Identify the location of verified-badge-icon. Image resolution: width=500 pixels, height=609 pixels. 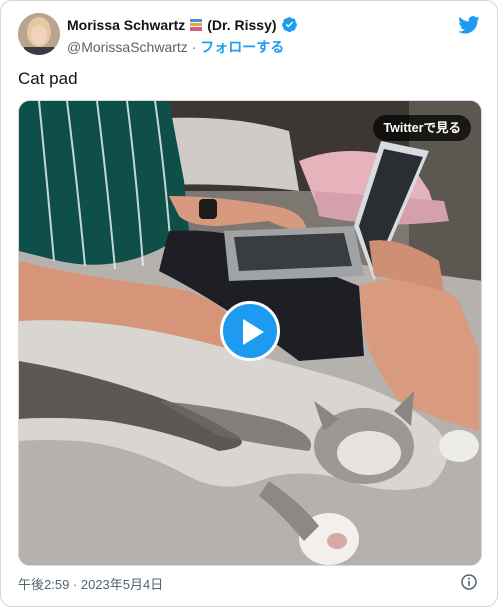
(289, 24).